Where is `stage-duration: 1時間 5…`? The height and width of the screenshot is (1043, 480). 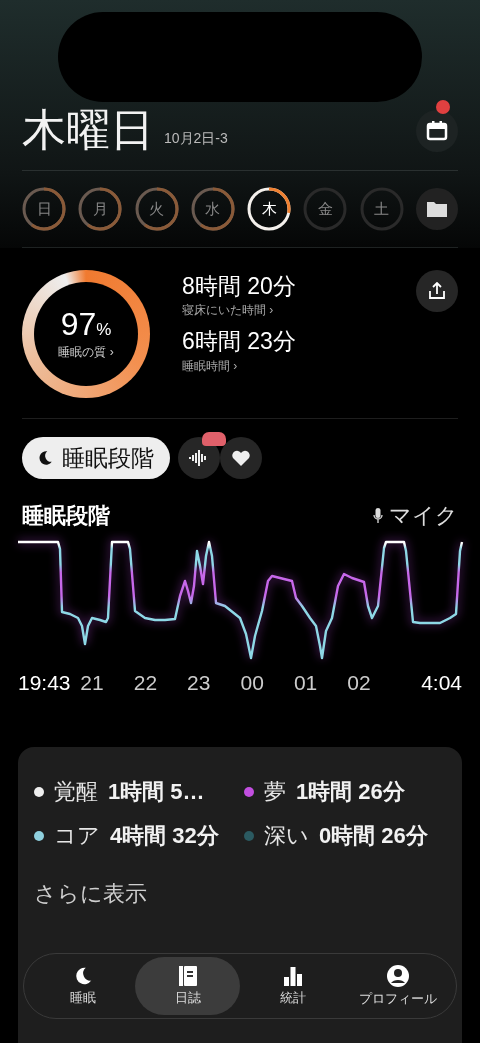 stage-duration: 1時間 5… is located at coordinates (156, 792).